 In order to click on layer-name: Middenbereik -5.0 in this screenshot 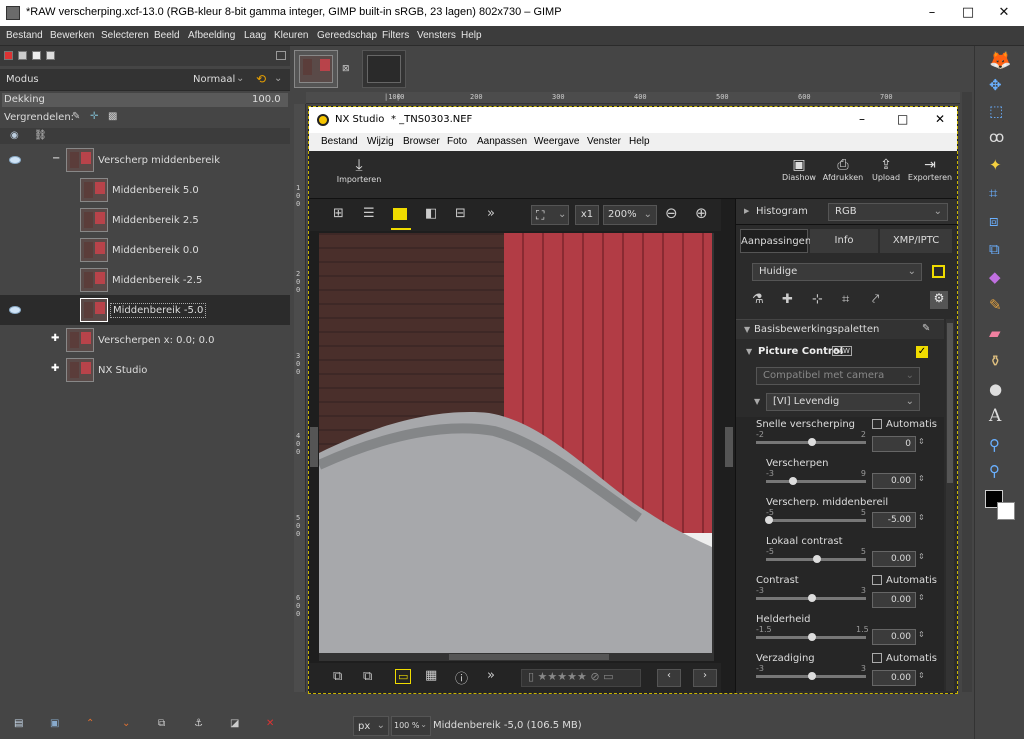, I will do `click(158, 310)`.